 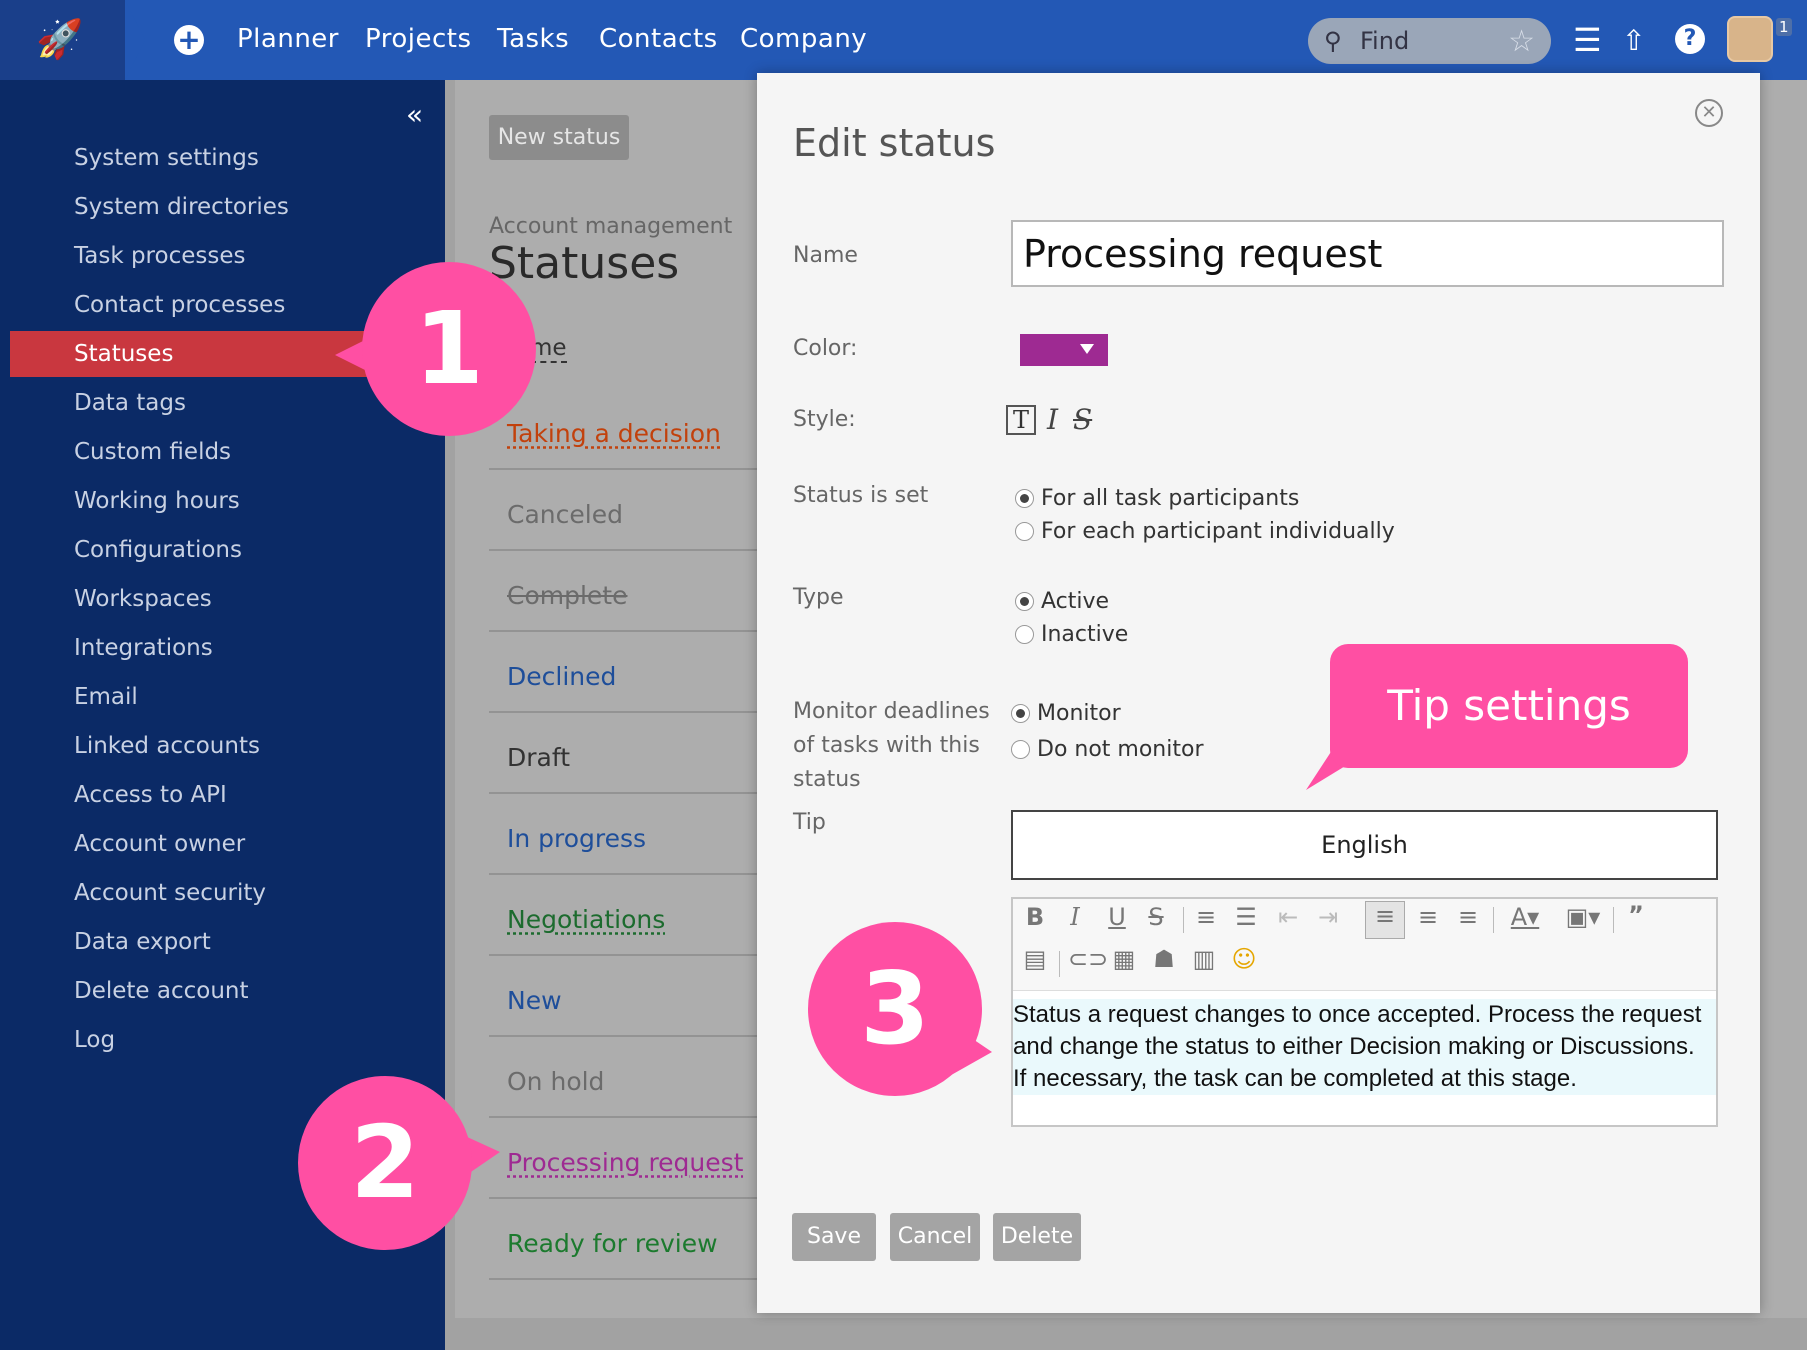 What do you see at coordinates (1468, 917) in the screenshot?
I see `align-right-icon: ≡` at bounding box center [1468, 917].